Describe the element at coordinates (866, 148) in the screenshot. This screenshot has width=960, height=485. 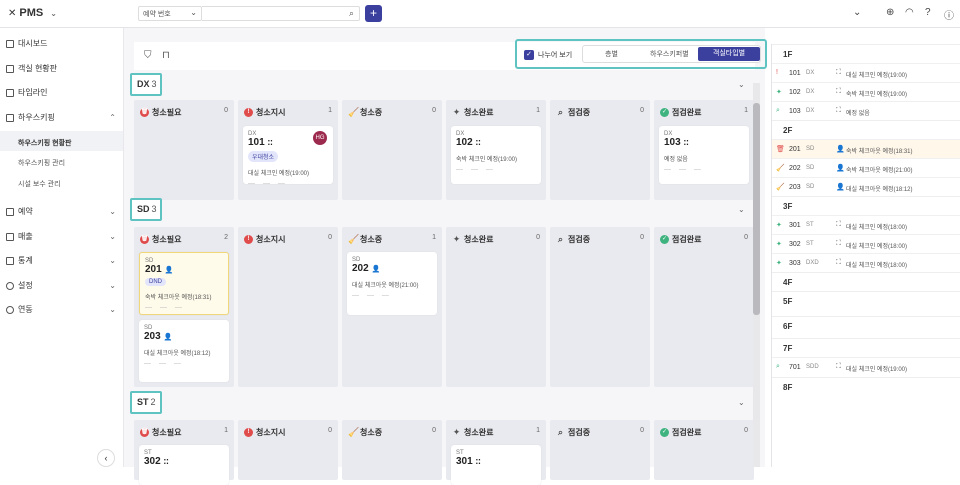
I see `floor-room-row: 🗑 201 SD 👤 숙박 체크아웃 예정(18:31)` at that location.